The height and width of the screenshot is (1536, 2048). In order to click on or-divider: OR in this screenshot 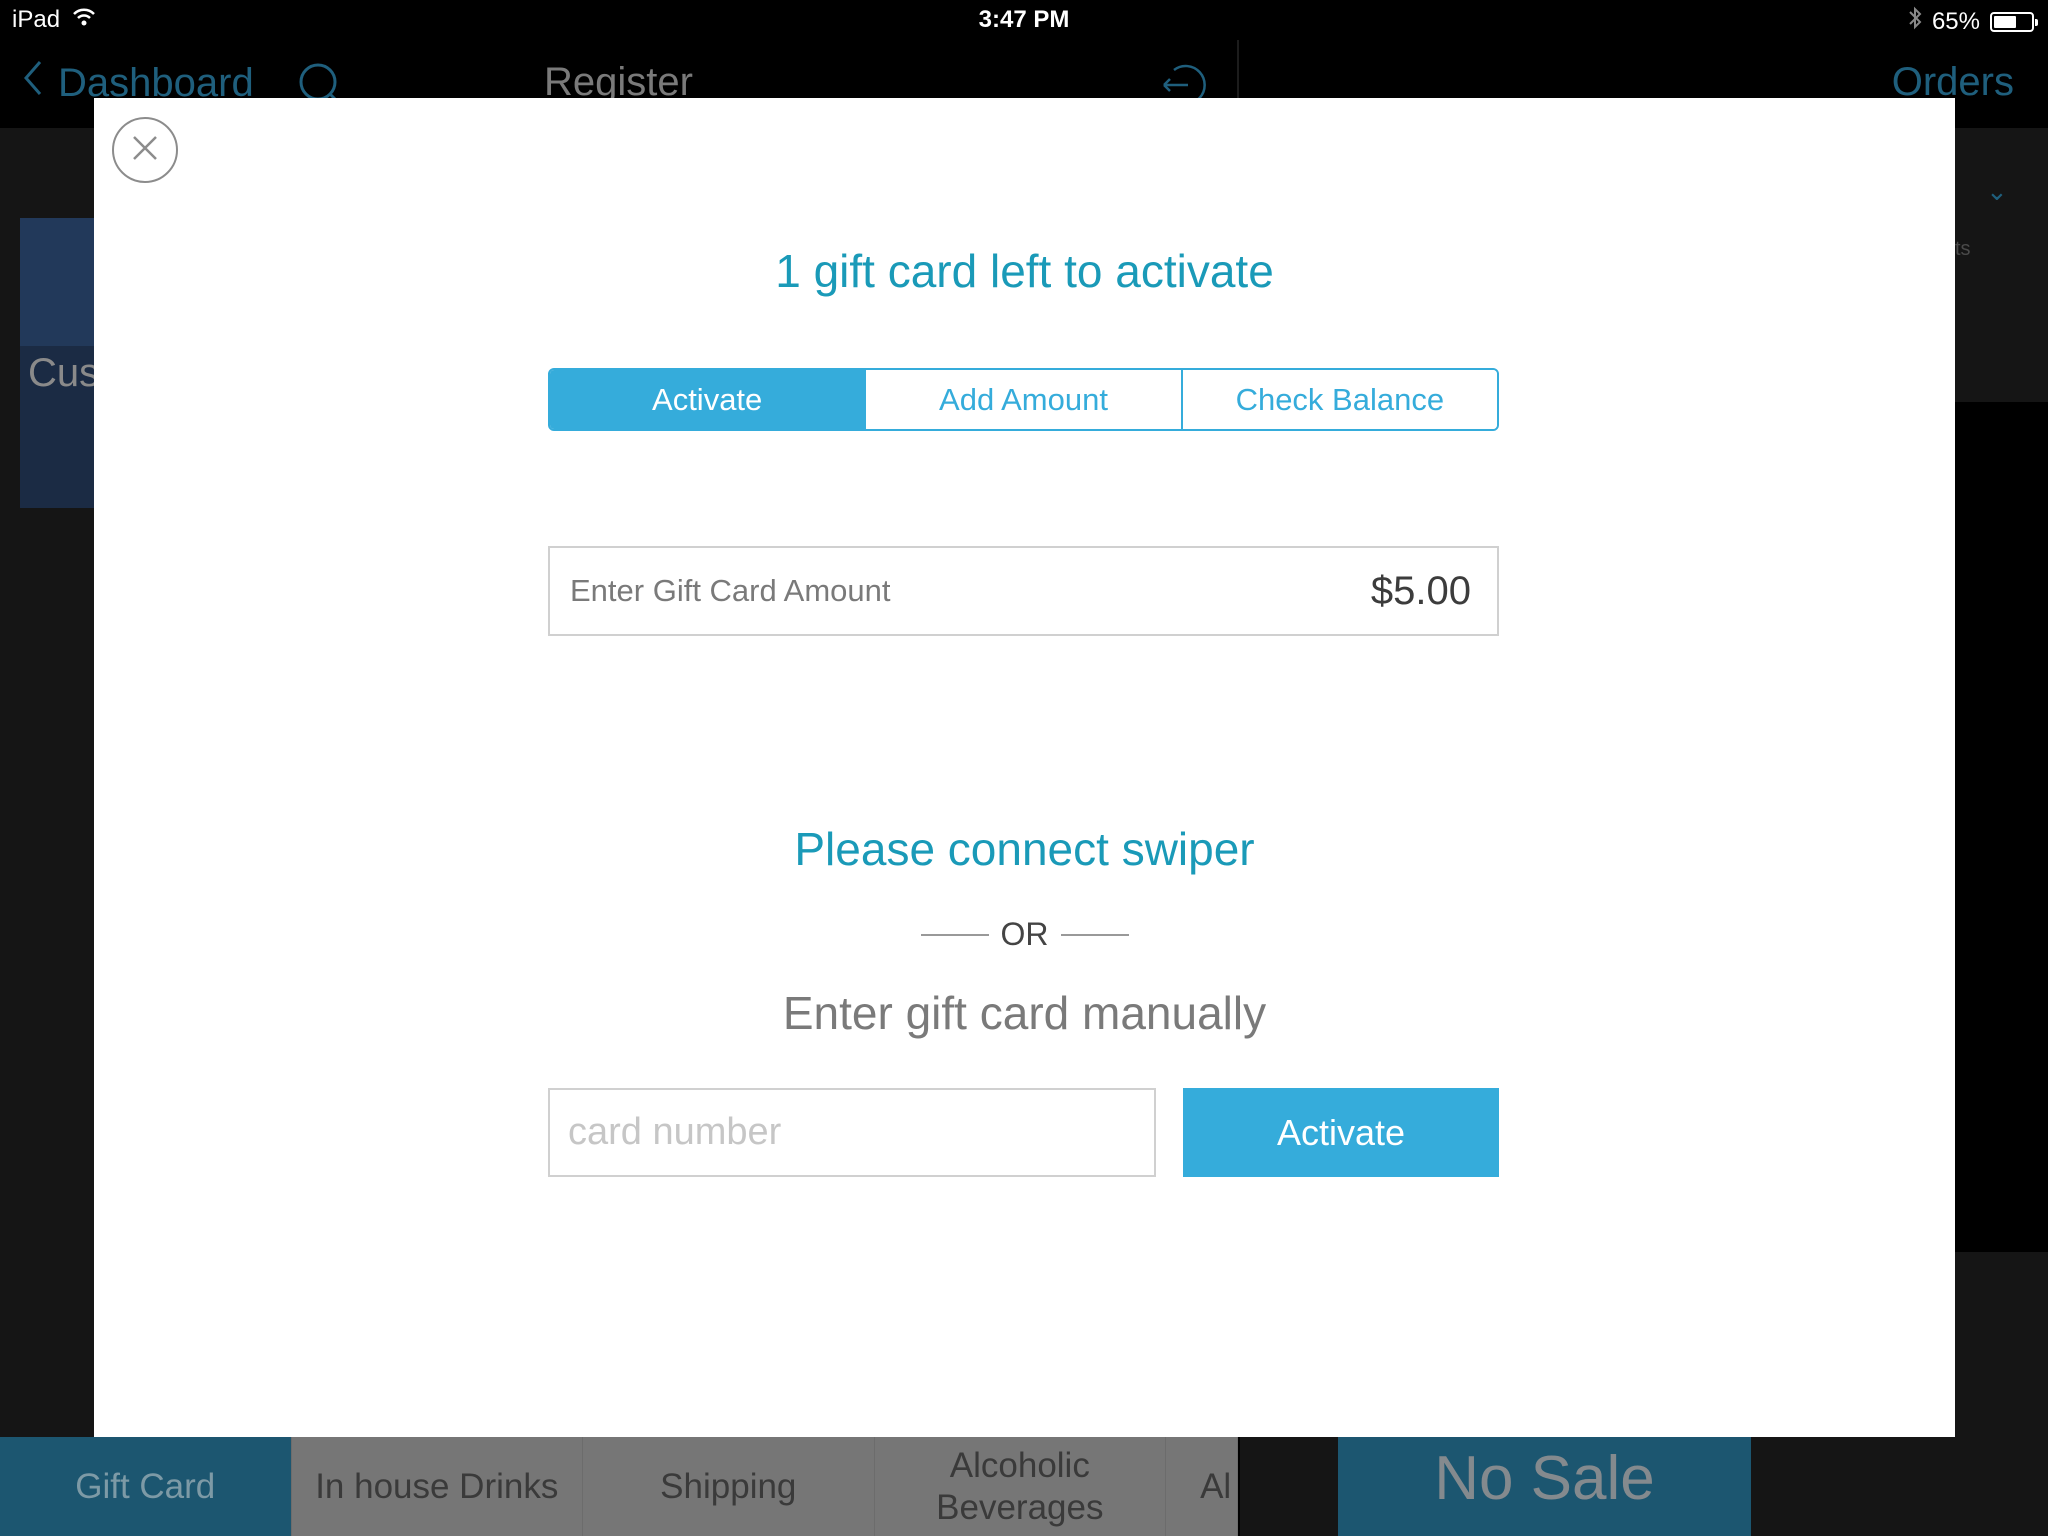, I will do `click(1024, 934)`.